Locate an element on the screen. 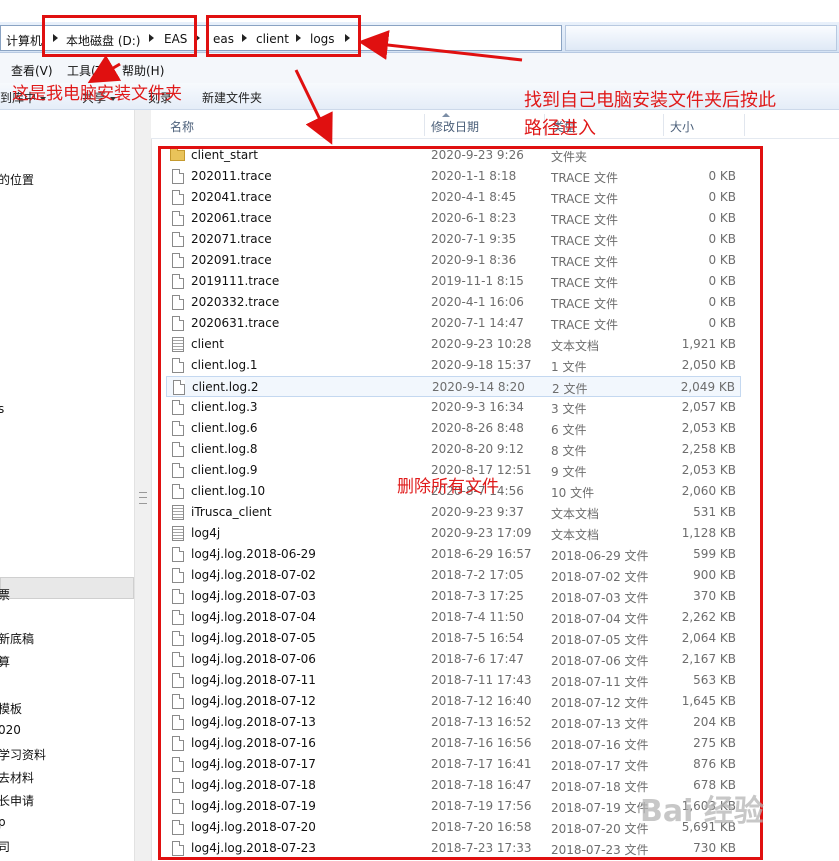 The width and height of the screenshot is (839, 861). nav-item-tickets: 票 is located at coordinates (5, 594).